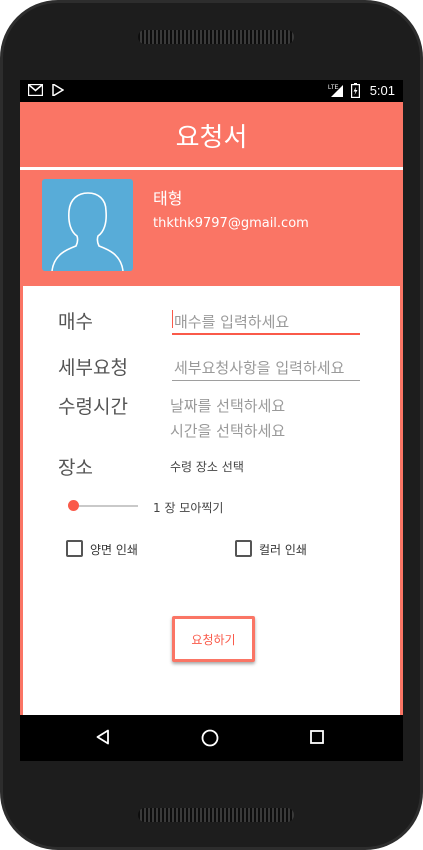 The image size is (423, 850). Describe the element at coordinates (243, 548) in the screenshot. I see `color-print-checkbox` at that location.